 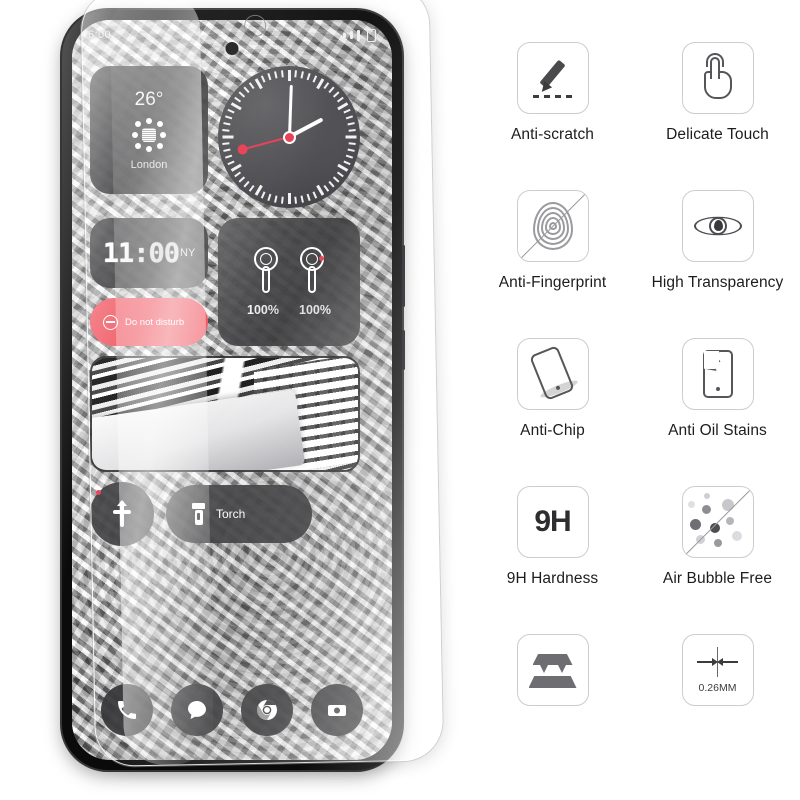 What do you see at coordinates (263, 310) in the screenshot?
I see `earbud-left-battery: 100%` at bounding box center [263, 310].